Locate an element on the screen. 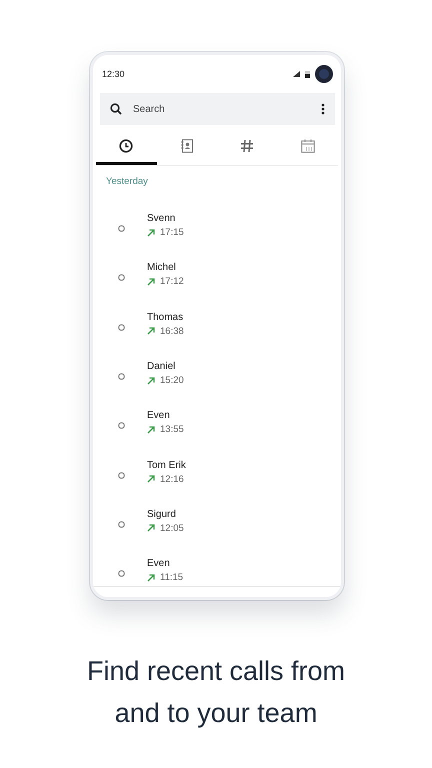  search-bar: Search is located at coordinates (217, 109).